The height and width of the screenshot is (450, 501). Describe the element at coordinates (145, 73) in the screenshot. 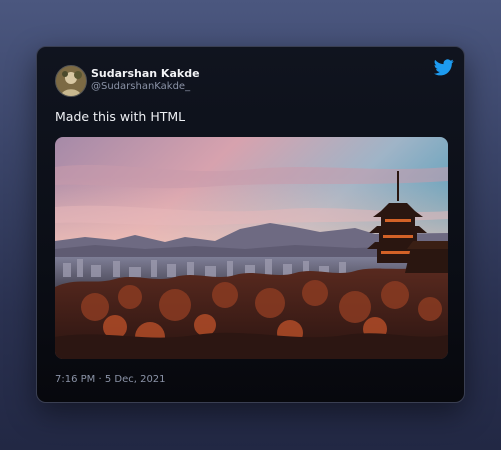

I see `author-name: Sudarshan Kakde` at that location.